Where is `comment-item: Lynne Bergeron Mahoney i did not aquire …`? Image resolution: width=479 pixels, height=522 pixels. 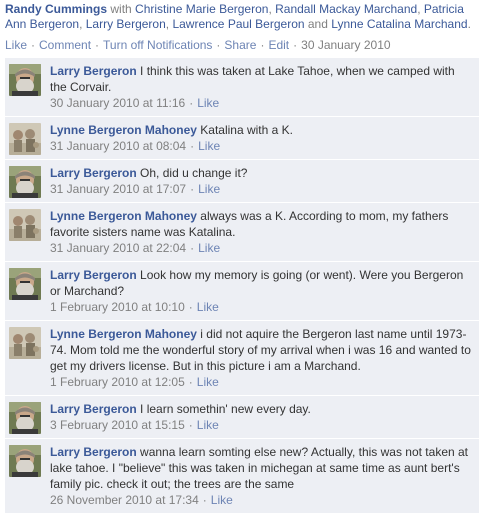
comment-item: Lynne Bergeron Mahoney i did not aquire … is located at coordinates (242, 358).